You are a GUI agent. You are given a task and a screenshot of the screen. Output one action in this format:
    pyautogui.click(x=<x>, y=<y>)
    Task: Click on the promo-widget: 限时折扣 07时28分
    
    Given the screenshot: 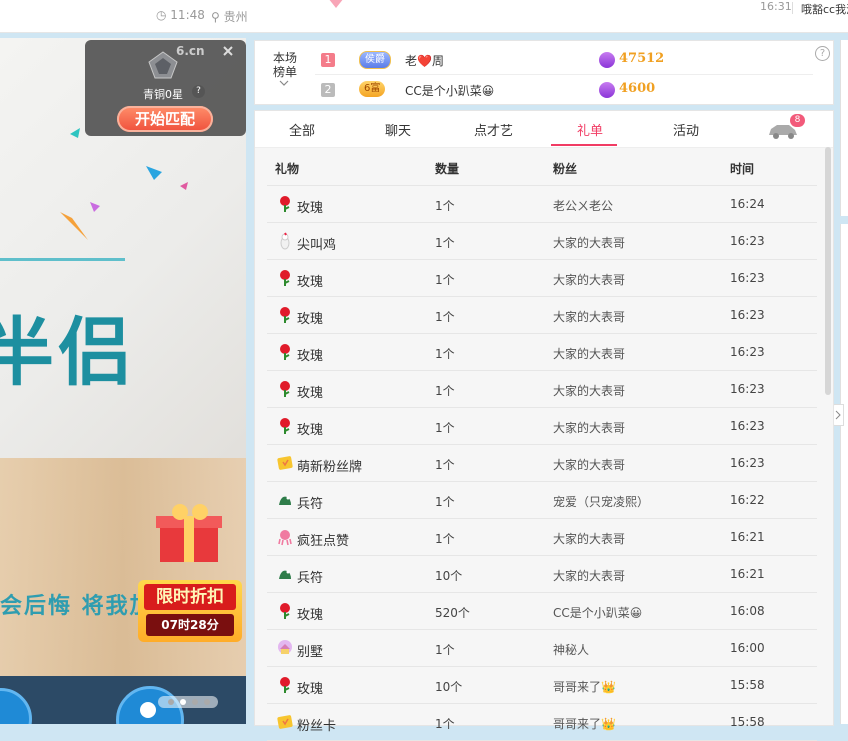 What is the action you would take?
    pyautogui.click(x=190, y=570)
    